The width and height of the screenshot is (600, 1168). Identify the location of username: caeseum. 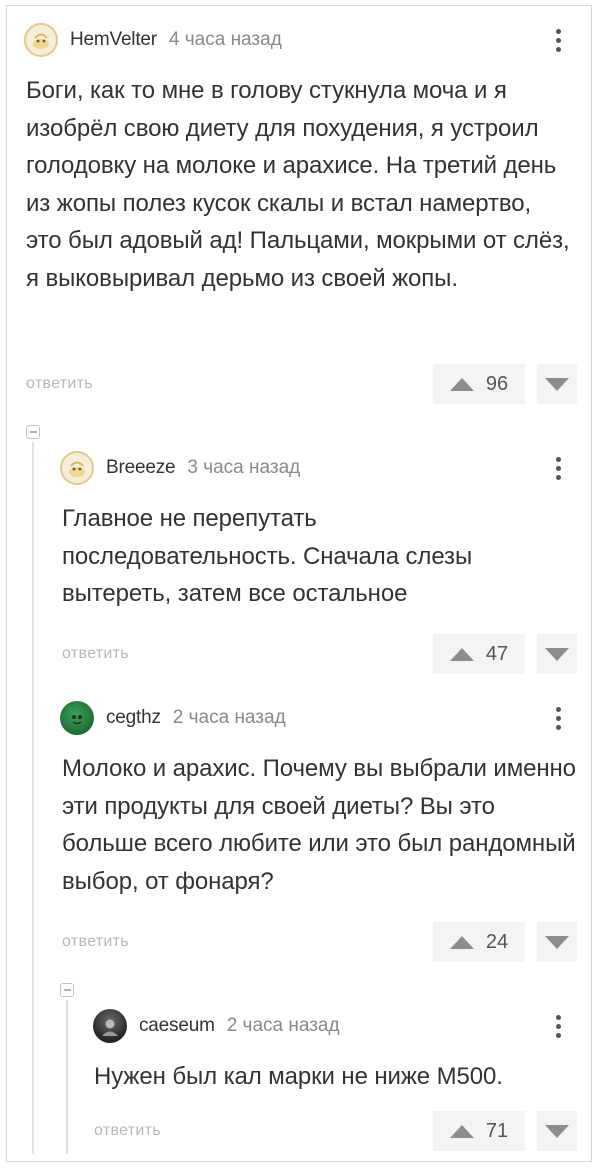
(177, 1026).